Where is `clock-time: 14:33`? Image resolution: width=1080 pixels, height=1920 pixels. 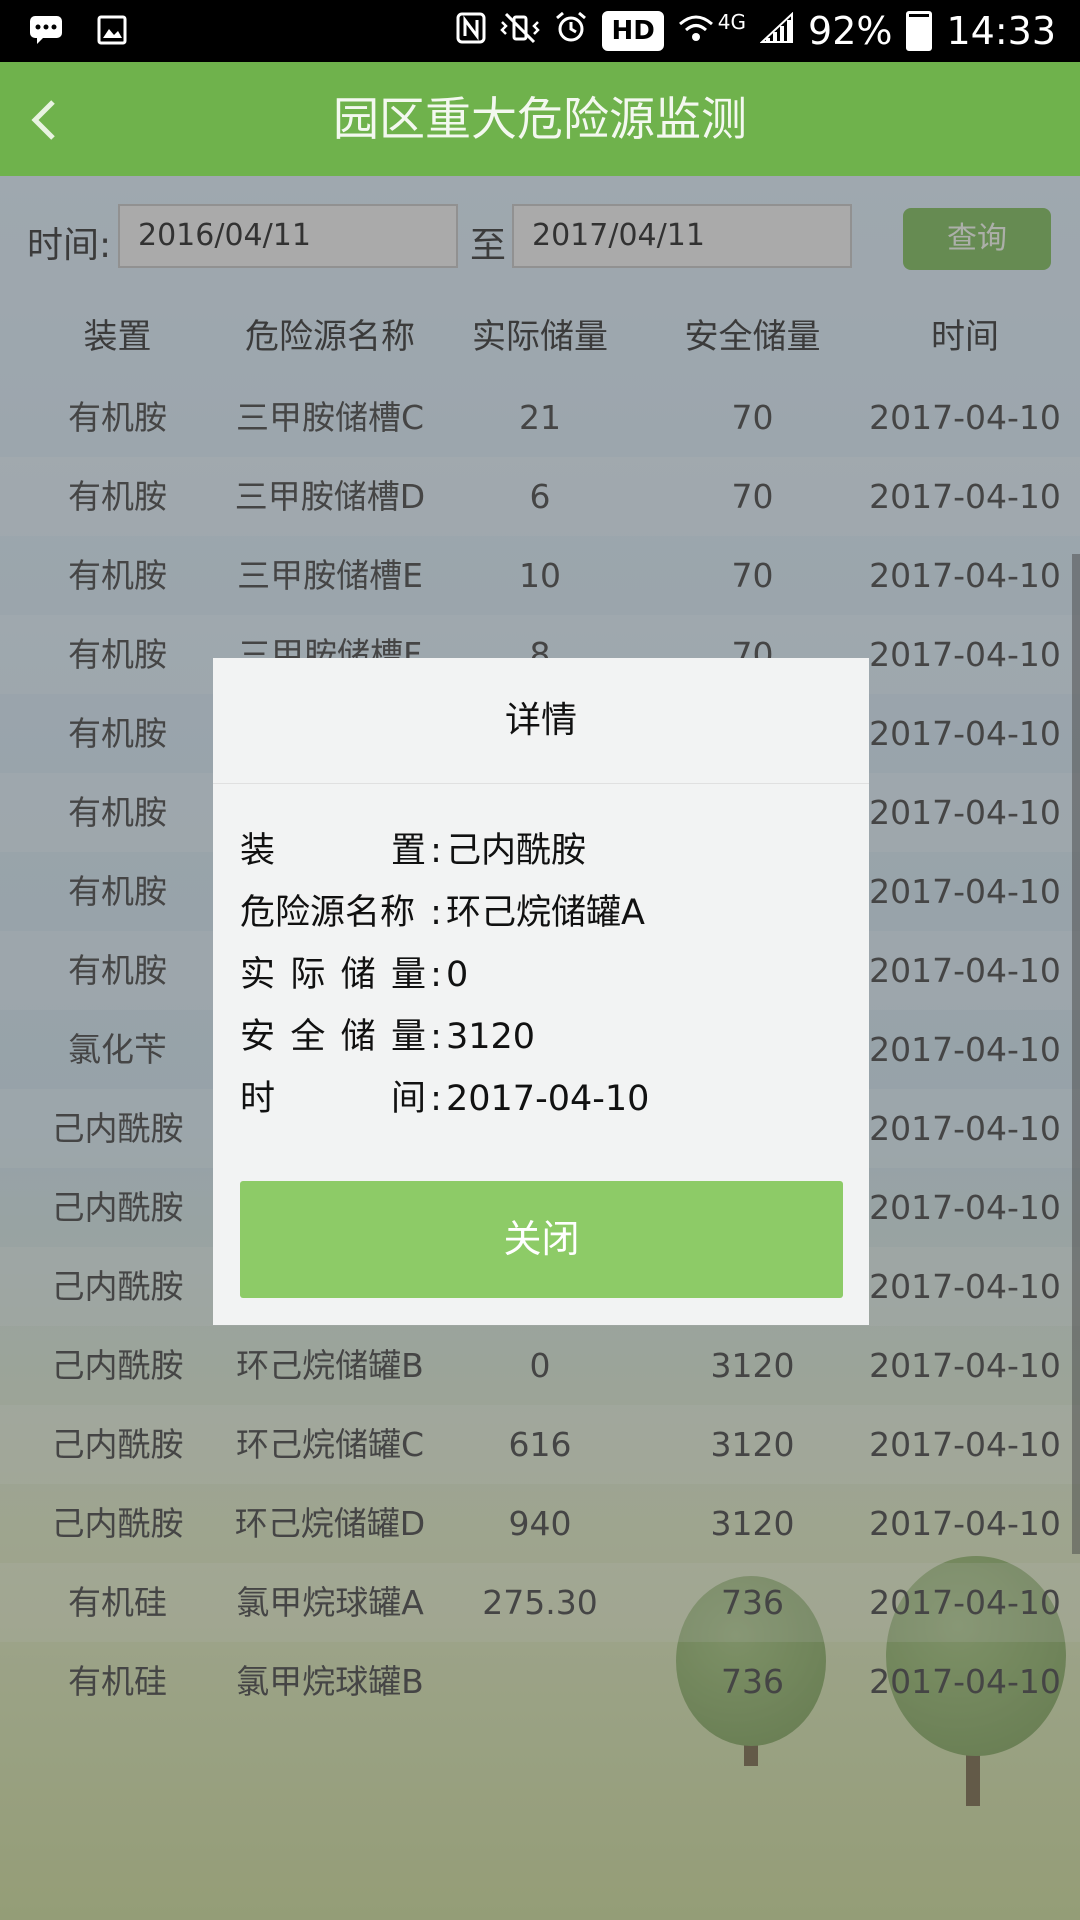
clock-time: 14:33 is located at coordinates (1001, 31).